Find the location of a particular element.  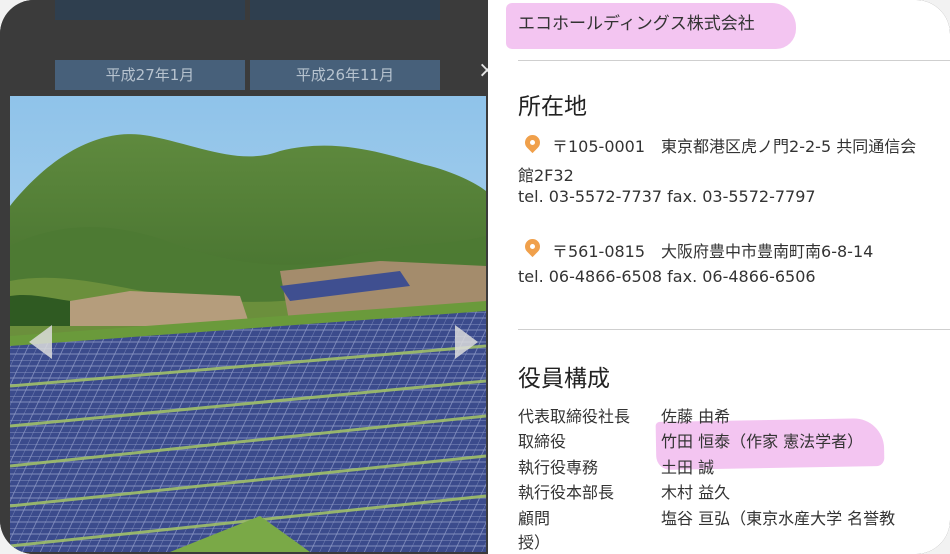

previous-arrow-icon is located at coordinates (40, 342).